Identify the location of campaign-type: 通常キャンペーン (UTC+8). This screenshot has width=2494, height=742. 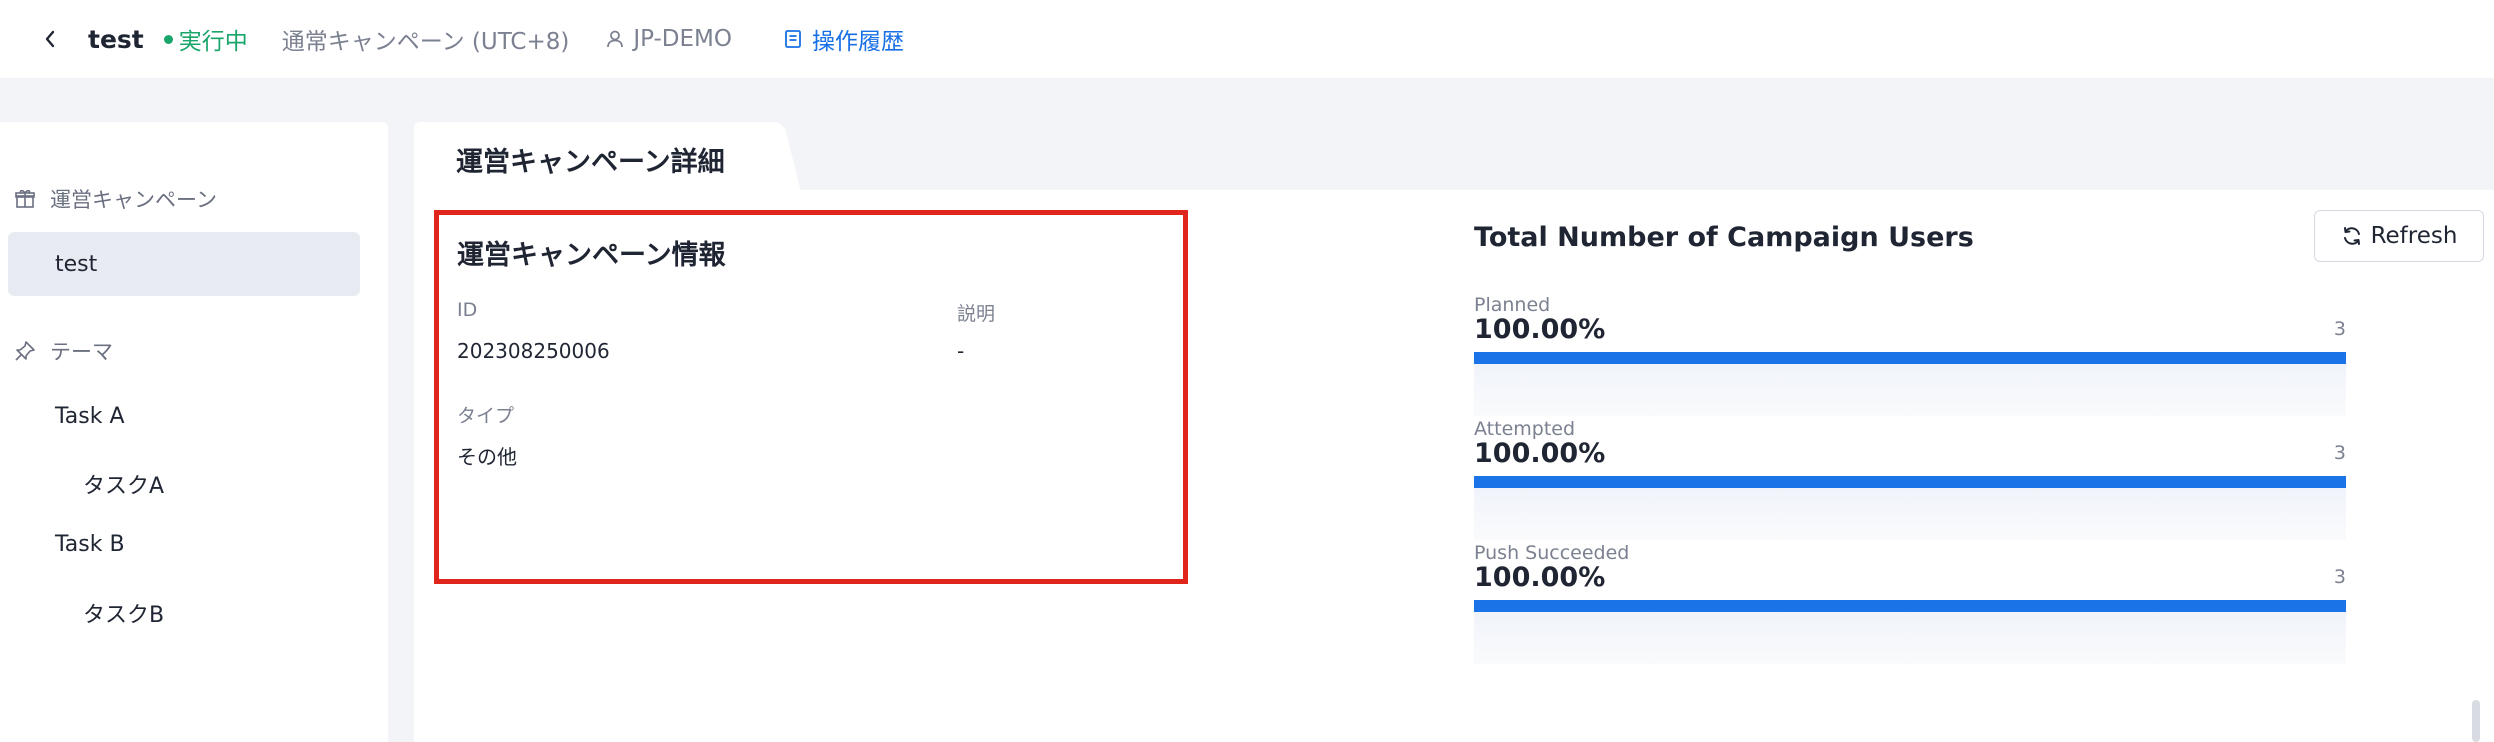
(425, 42).